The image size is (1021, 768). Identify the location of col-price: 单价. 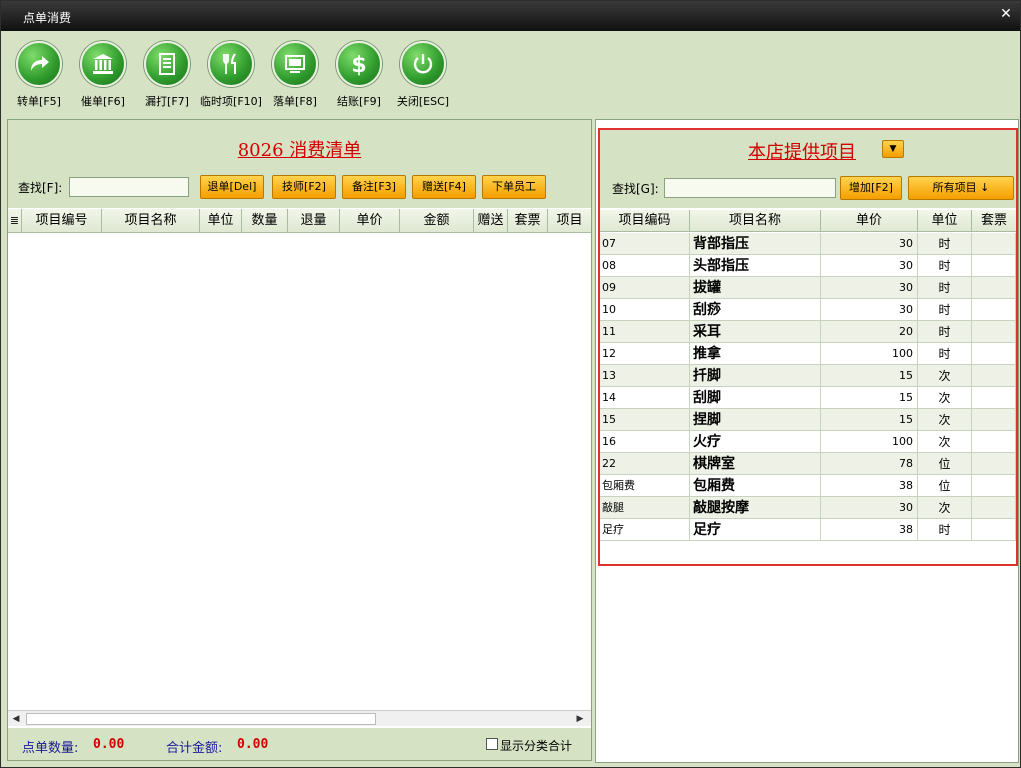
(869, 221).